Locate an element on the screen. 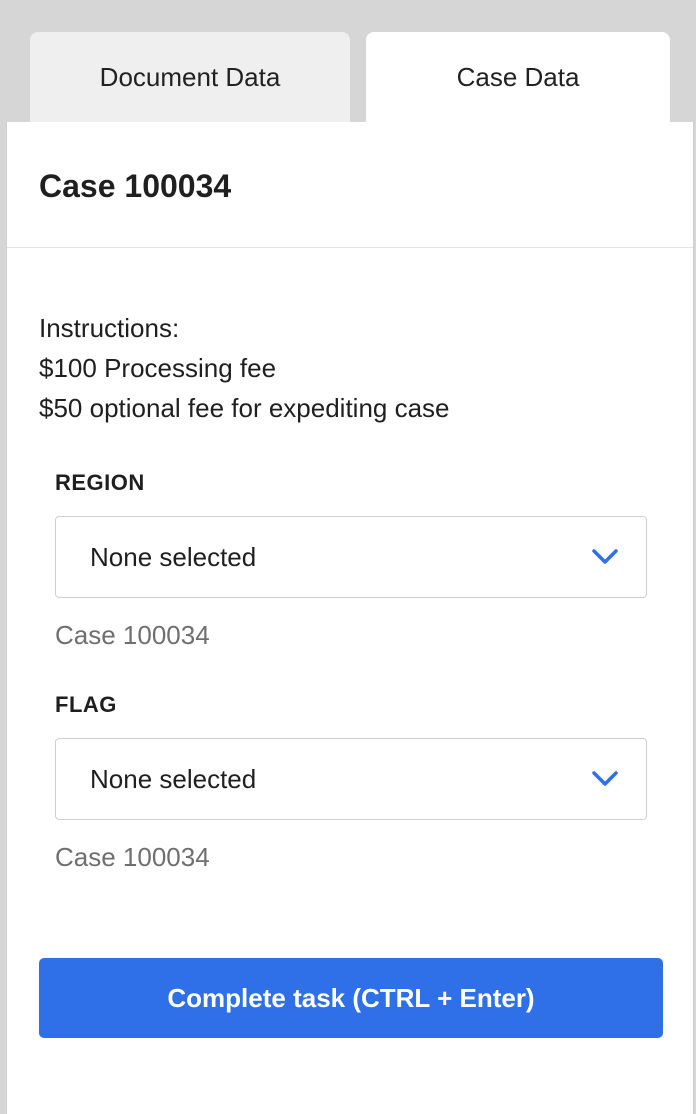 Image resolution: width=696 pixels, height=1114 pixels. region-helper-text: Case 100034 is located at coordinates (132, 635).